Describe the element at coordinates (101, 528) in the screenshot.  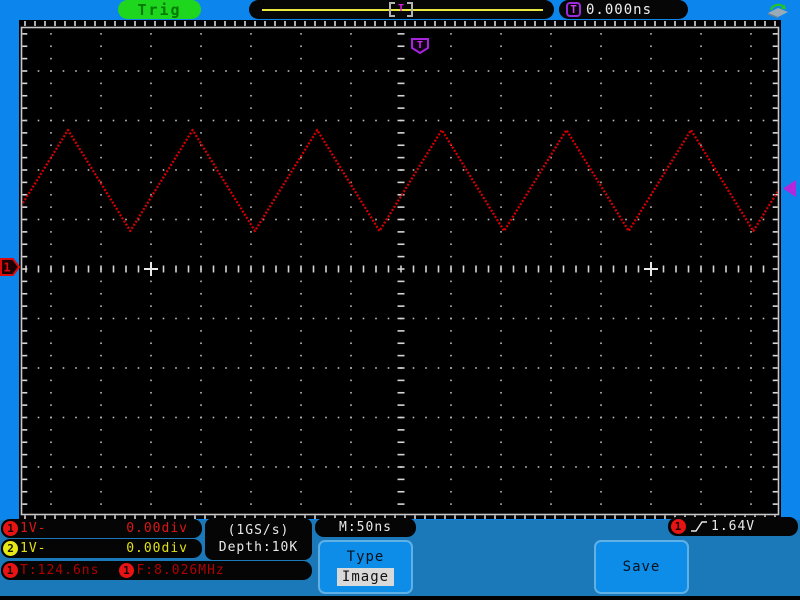
I see `channel1-info: 1 1V- 0.00div` at that location.